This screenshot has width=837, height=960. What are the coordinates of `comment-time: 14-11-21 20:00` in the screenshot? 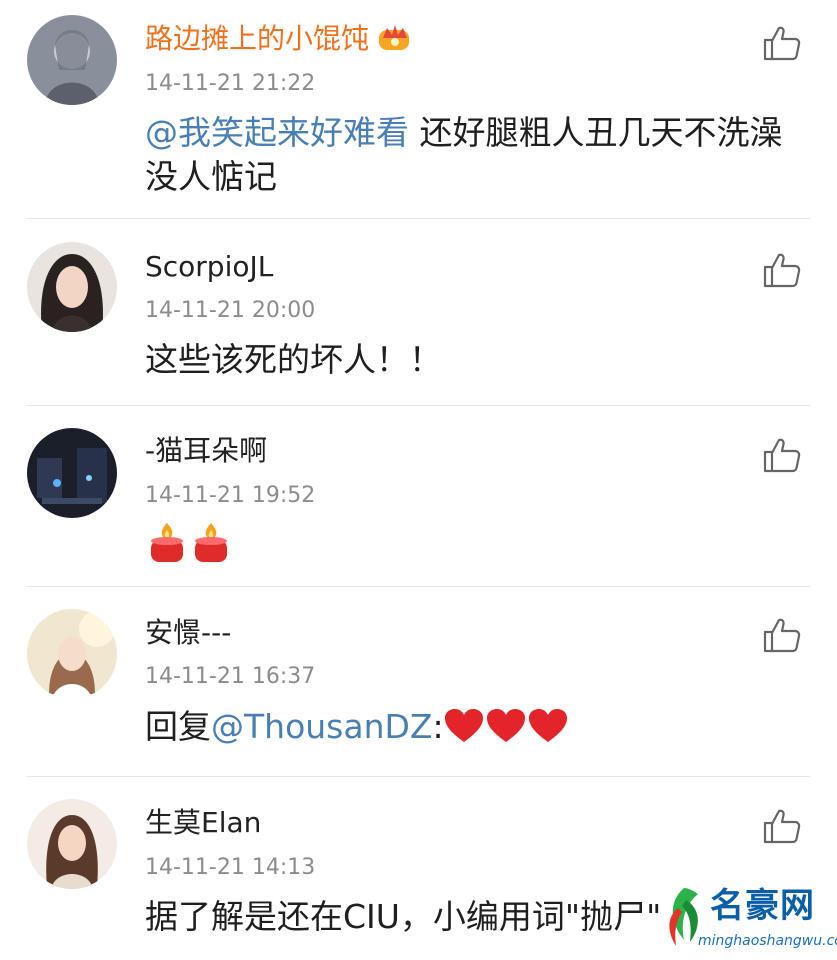 It's located at (230, 310).